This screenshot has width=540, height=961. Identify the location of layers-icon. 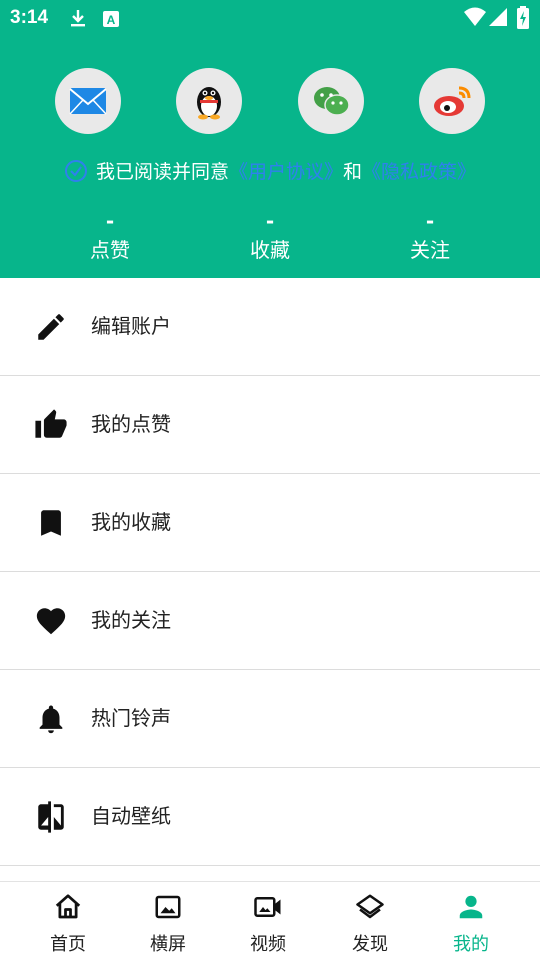
(370, 906).